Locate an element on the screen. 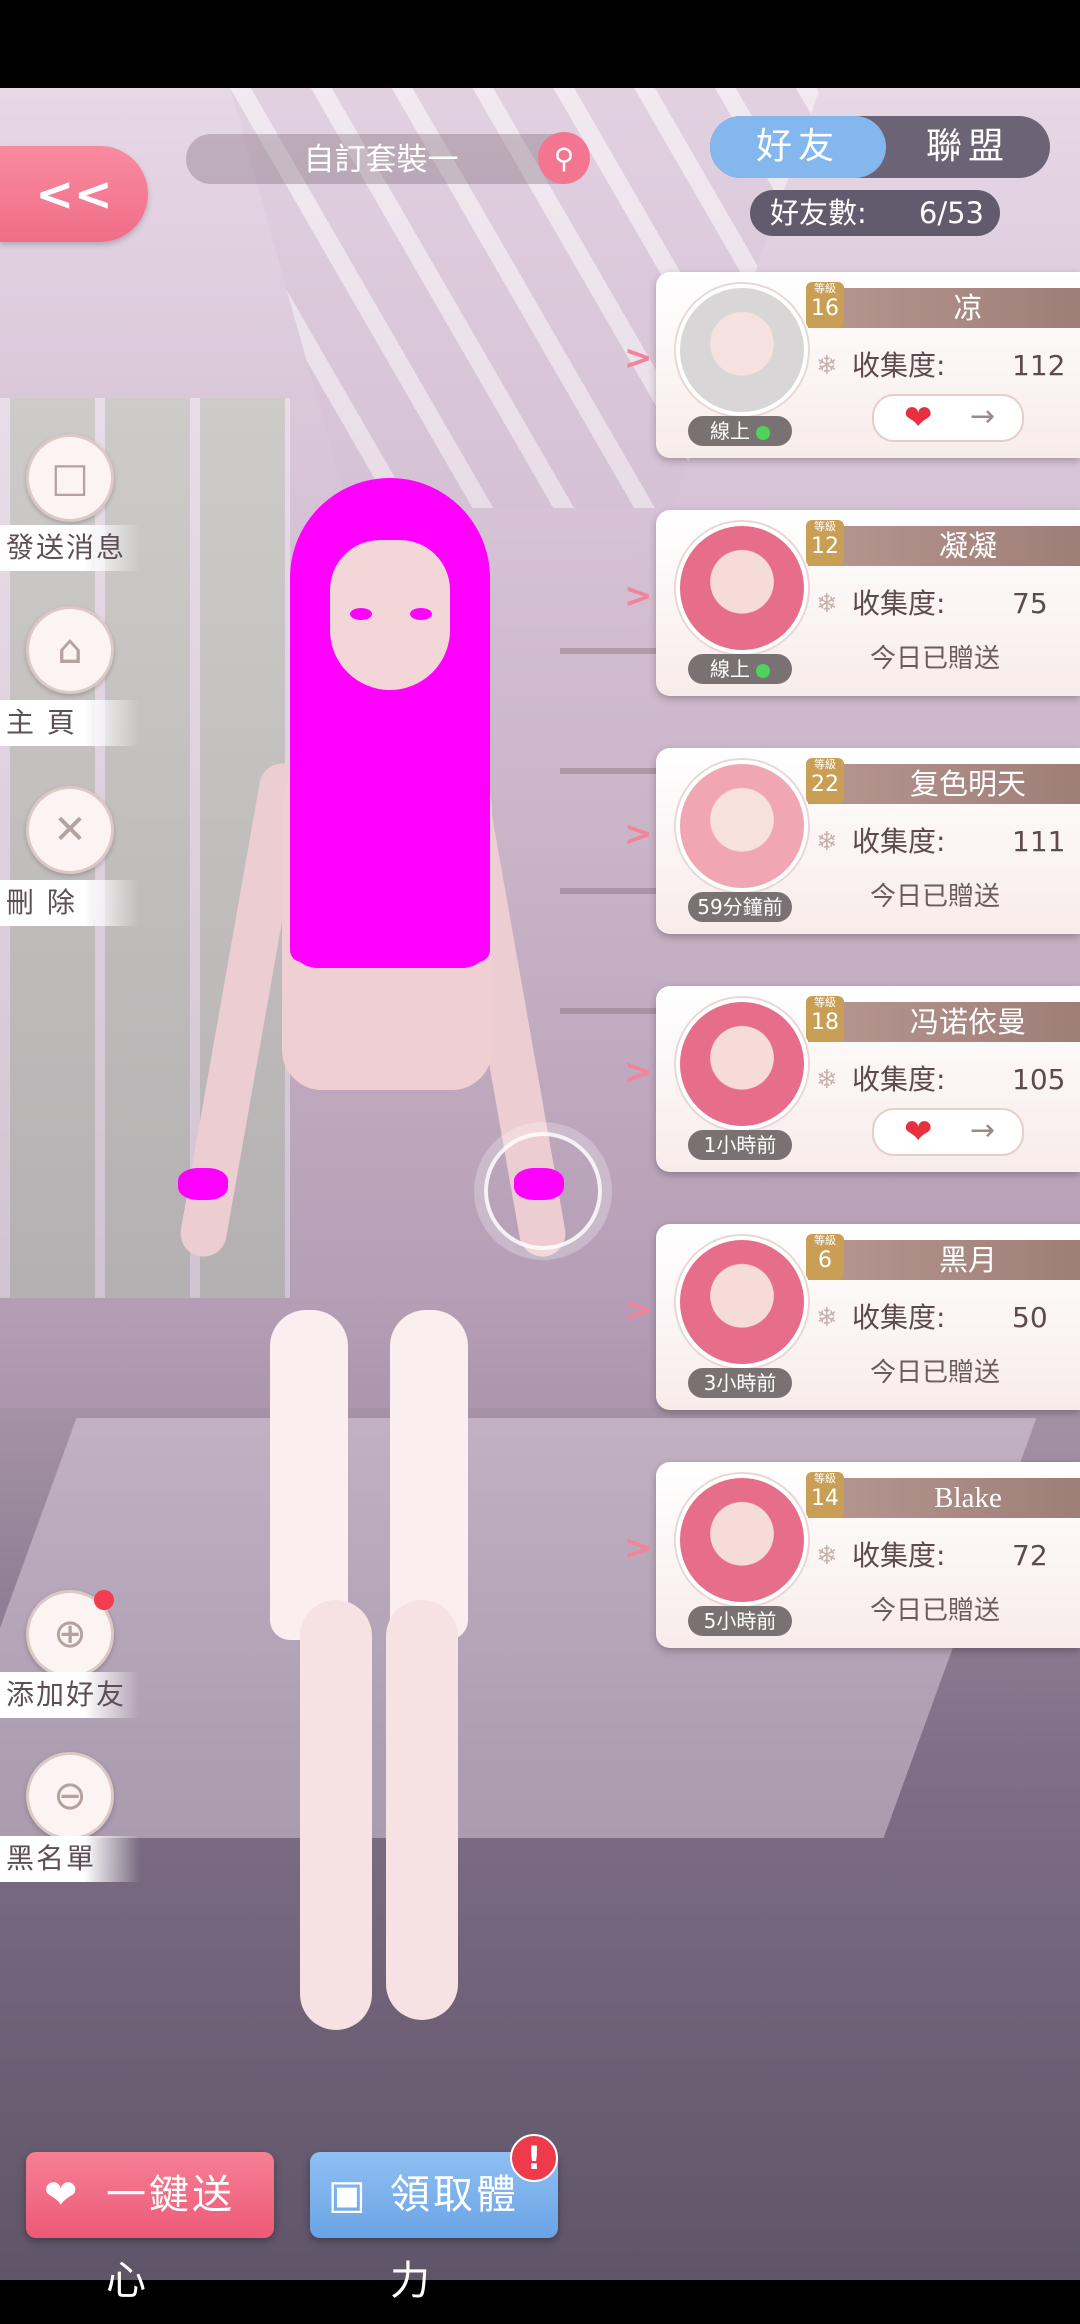  status-badge: 5小時前 is located at coordinates (740, 1621).